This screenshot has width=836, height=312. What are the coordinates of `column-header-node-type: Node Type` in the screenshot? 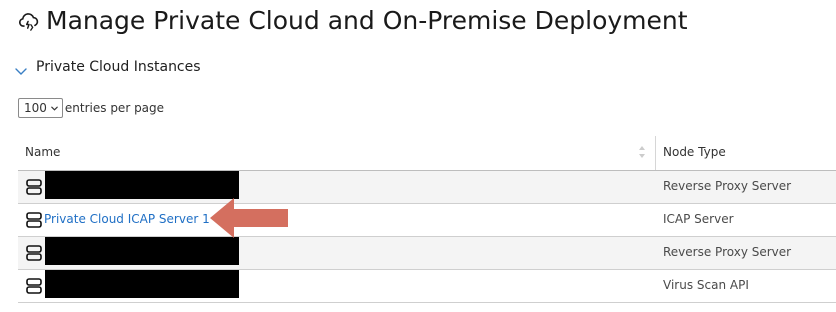 It's located at (694, 152).